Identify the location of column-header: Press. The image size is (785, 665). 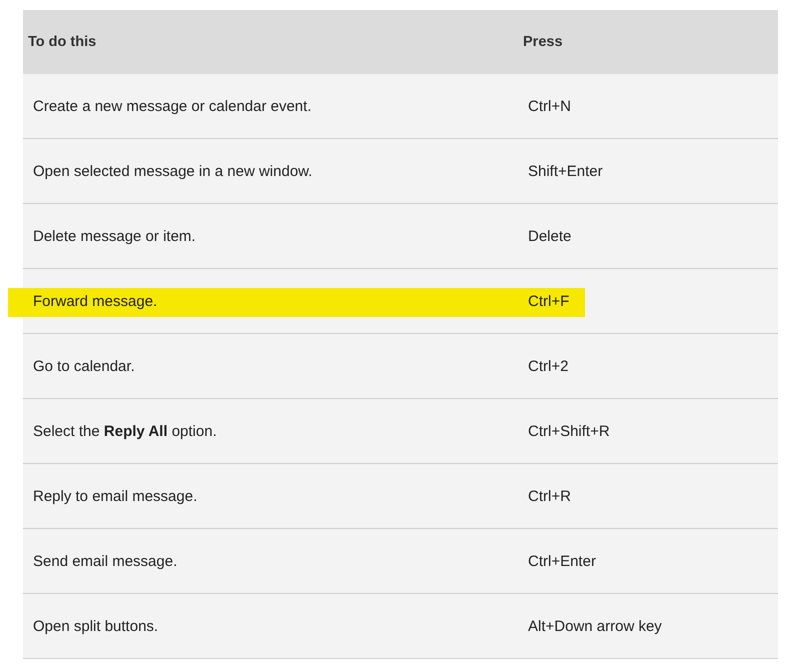
(543, 42).